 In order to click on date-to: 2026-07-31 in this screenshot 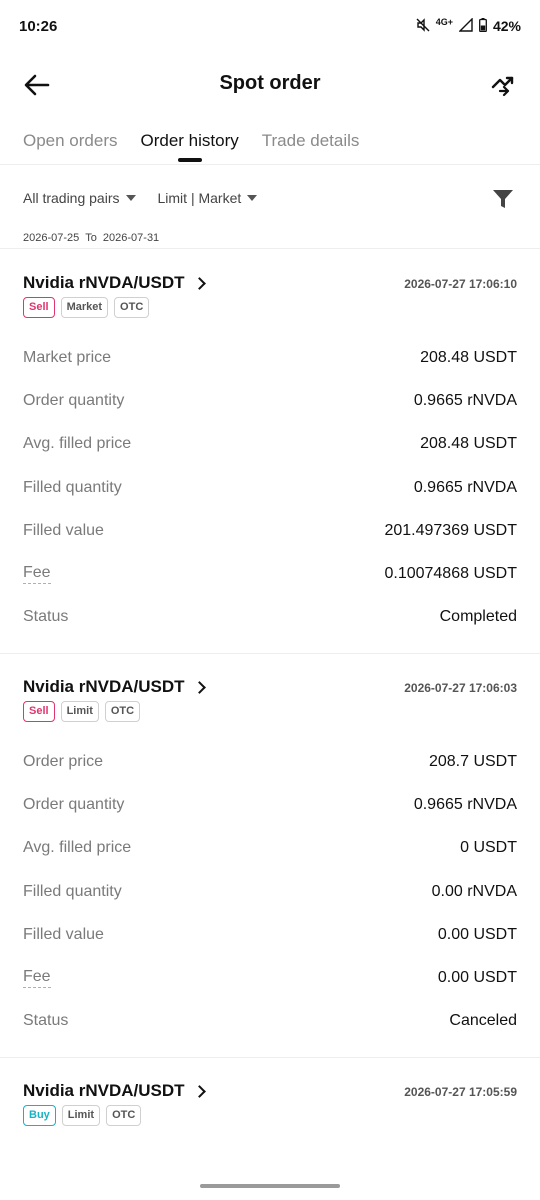, I will do `click(131, 238)`.